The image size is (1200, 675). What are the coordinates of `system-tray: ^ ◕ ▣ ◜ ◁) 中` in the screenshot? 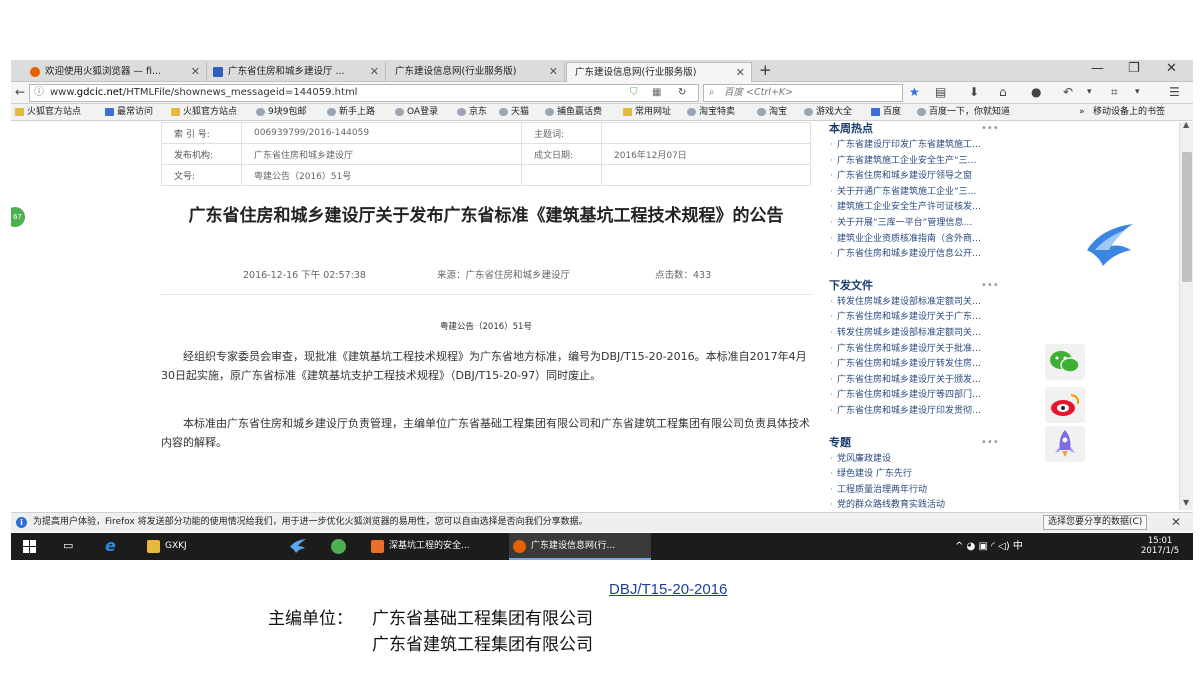 It's located at (989, 546).